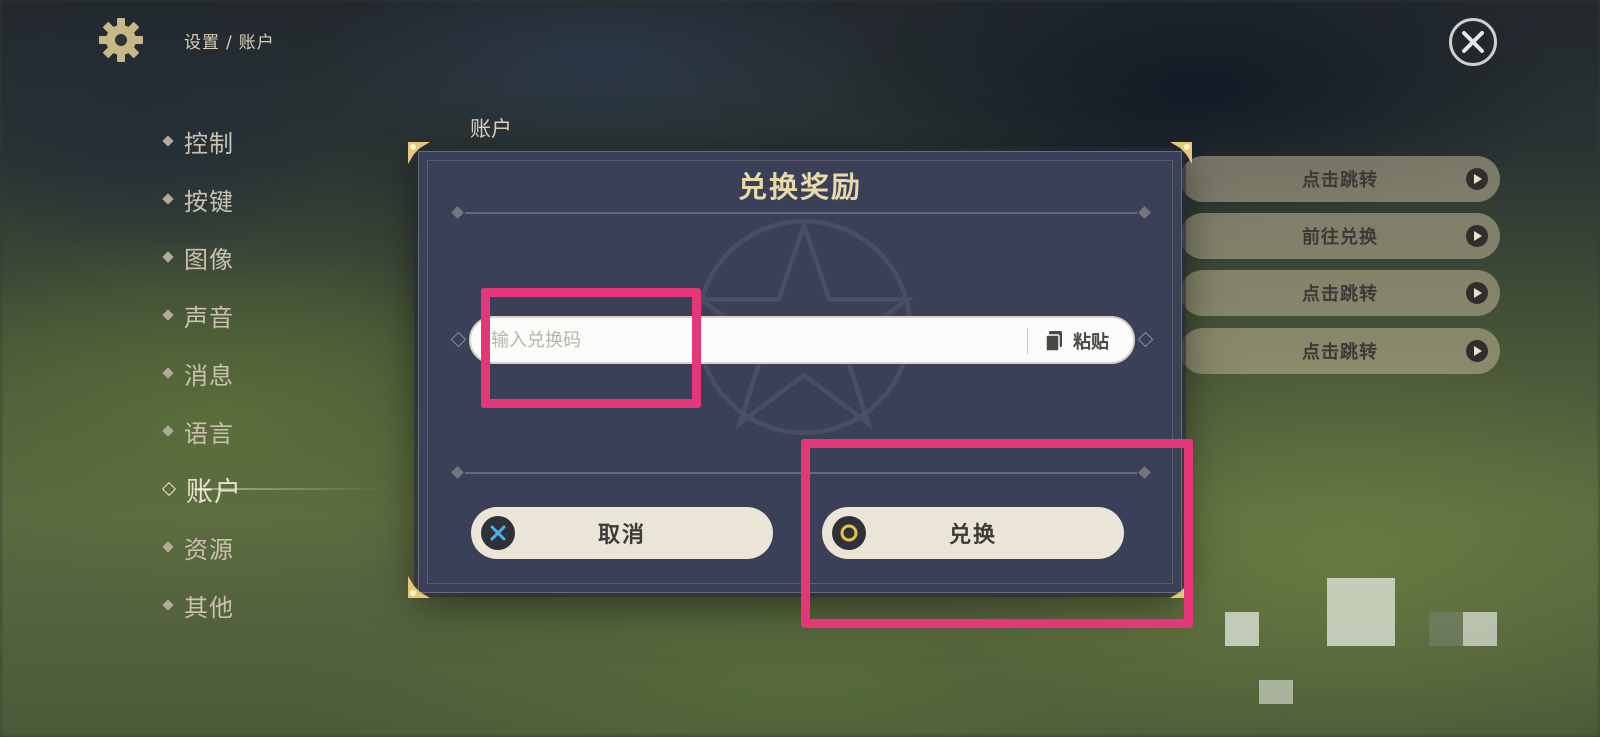 This screenshot has height=737, width=1600. What do you see at coordinates (621, 535) in the screenshot?
I see `cancel-label: 取消` at bounding box center [621, 535].